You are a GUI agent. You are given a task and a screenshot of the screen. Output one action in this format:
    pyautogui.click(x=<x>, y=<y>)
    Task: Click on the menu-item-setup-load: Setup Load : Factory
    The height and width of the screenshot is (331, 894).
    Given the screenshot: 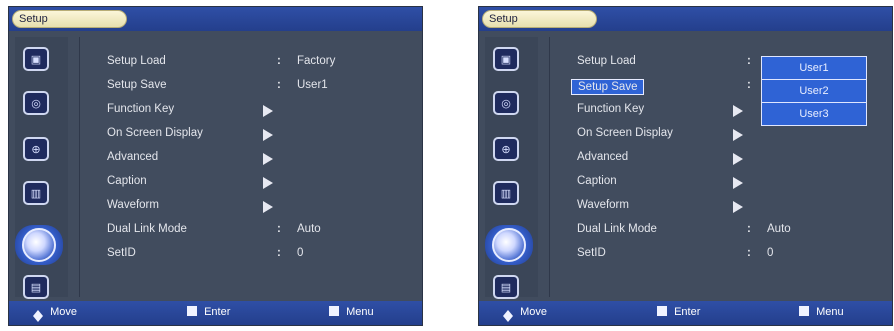 What is the action you would take?
    pyautogui.click(x=257, y=64)
    